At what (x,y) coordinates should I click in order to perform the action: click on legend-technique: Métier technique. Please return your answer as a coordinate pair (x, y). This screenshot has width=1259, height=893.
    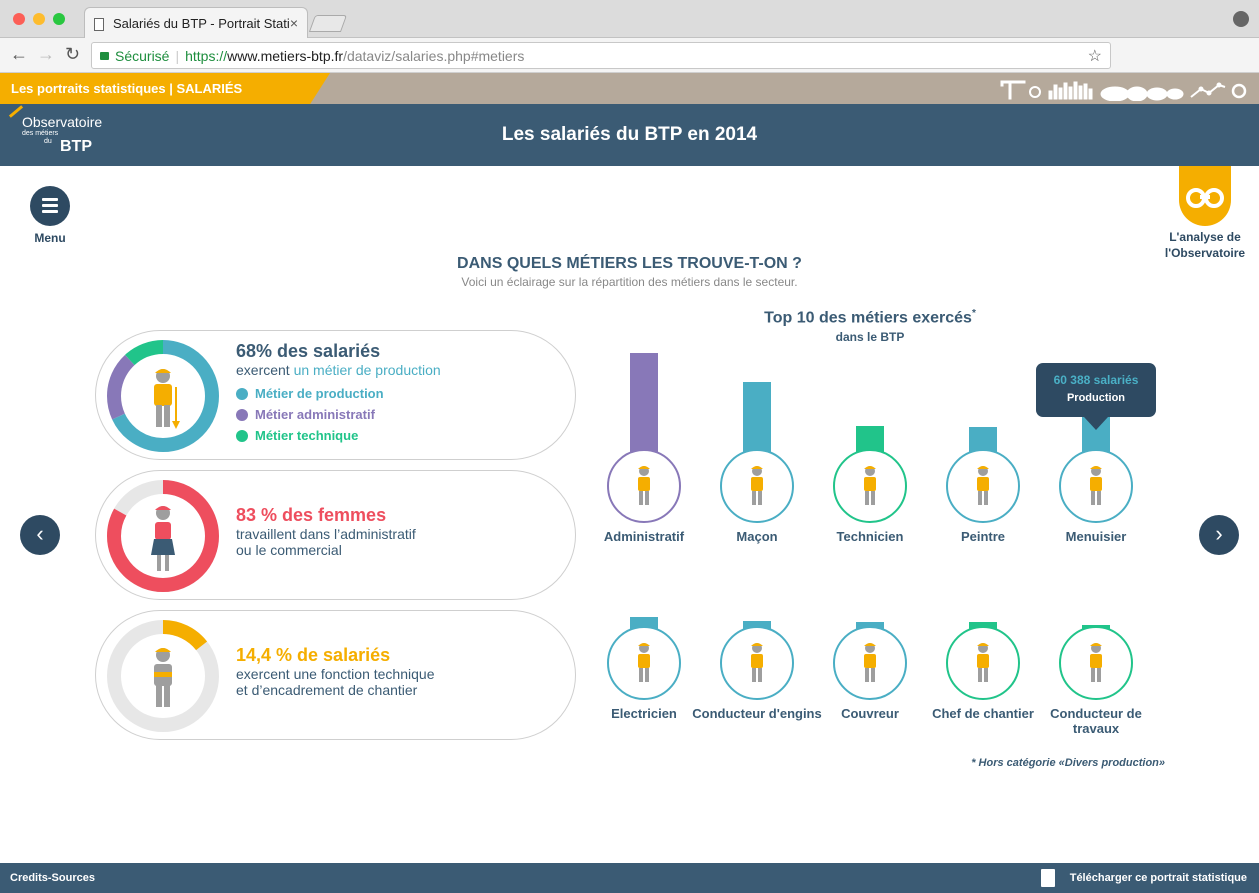
    Looking at the image, I should click on (338, 435).